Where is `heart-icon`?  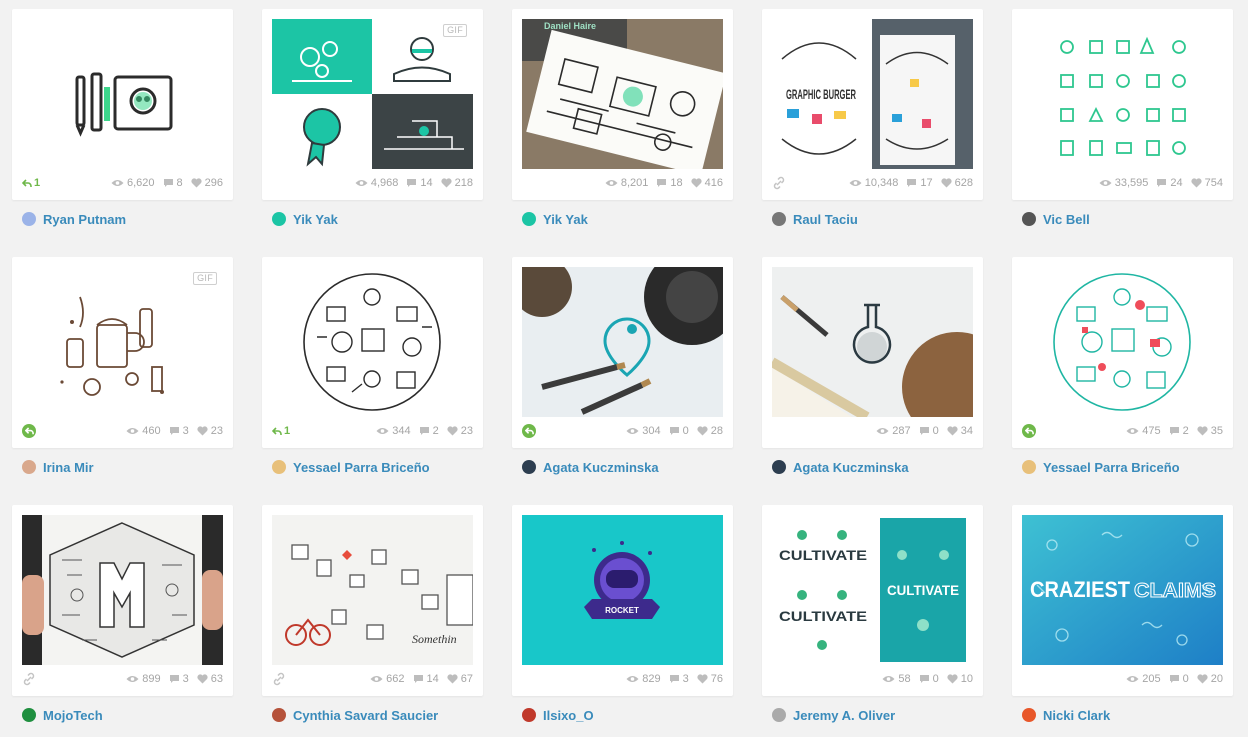
heart-icon is located at coordinates (952, 679).